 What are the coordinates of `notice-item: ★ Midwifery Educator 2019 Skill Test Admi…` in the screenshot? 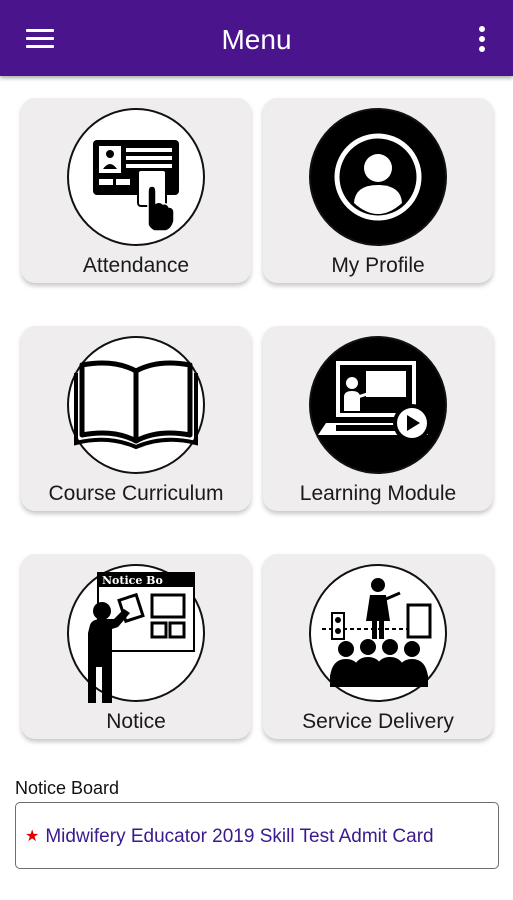 It's located at (229, 837).